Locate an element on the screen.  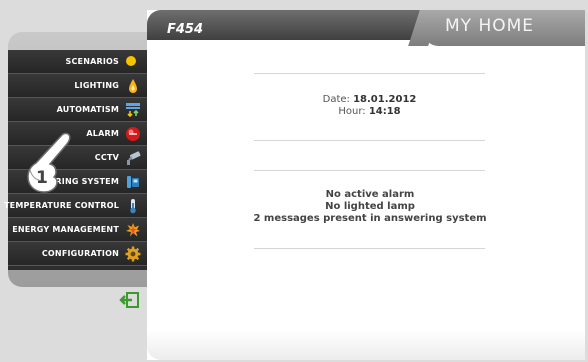
step-number: 1 is located at coordinates (42, 178).